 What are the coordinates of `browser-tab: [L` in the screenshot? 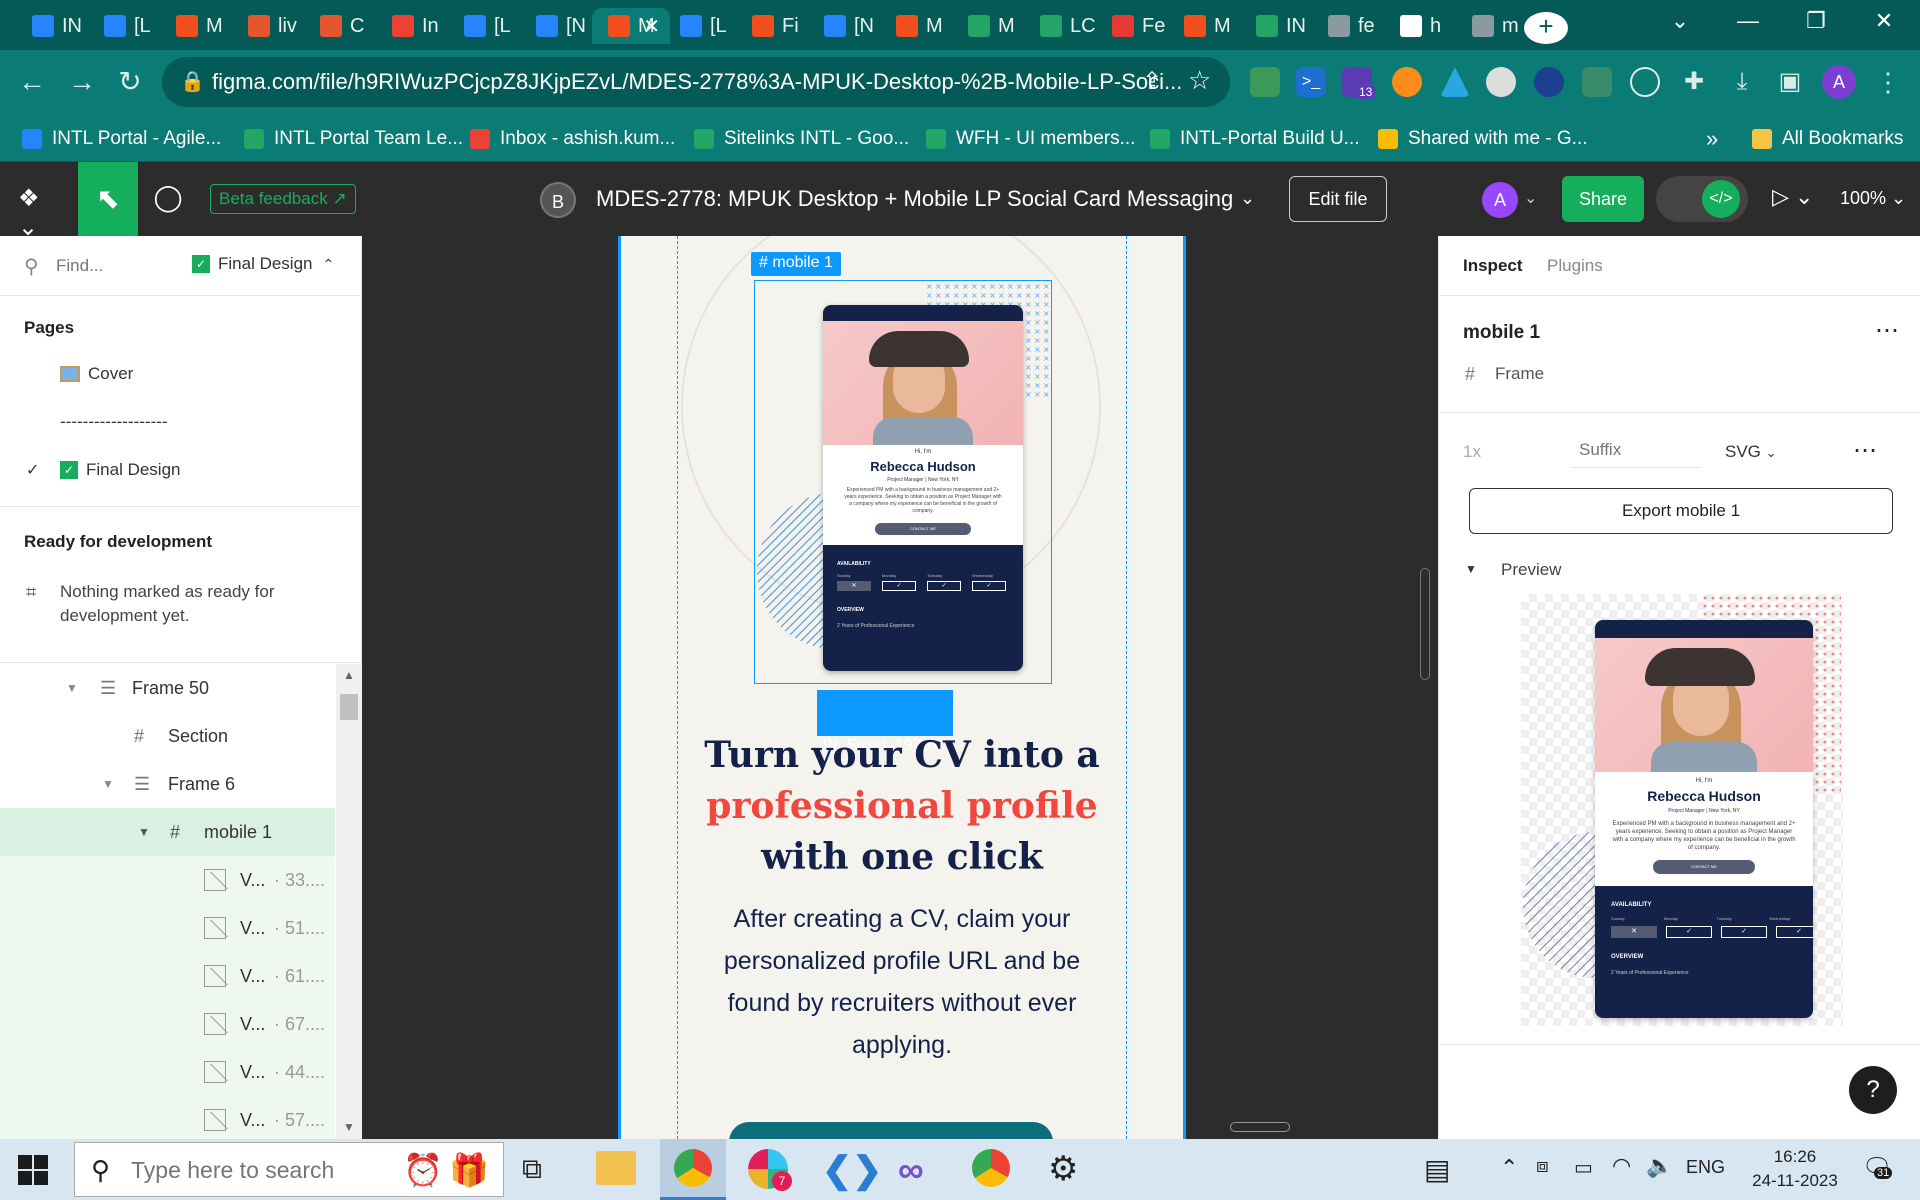 It's located at (485, 26).